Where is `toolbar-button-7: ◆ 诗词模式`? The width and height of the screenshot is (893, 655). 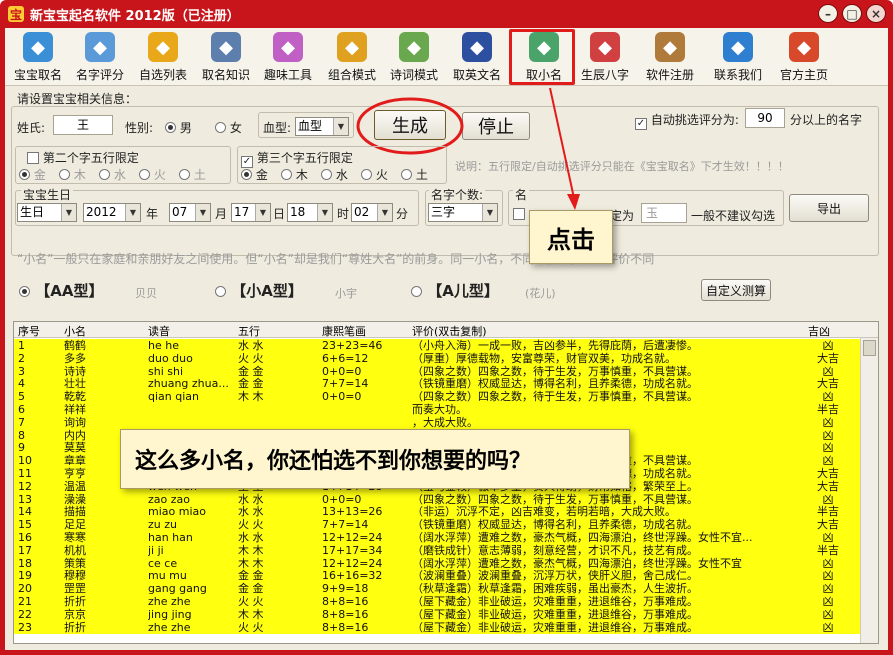 toolbar-button-7: ◆ 诗词模式 is located at coordinates (414, 57).